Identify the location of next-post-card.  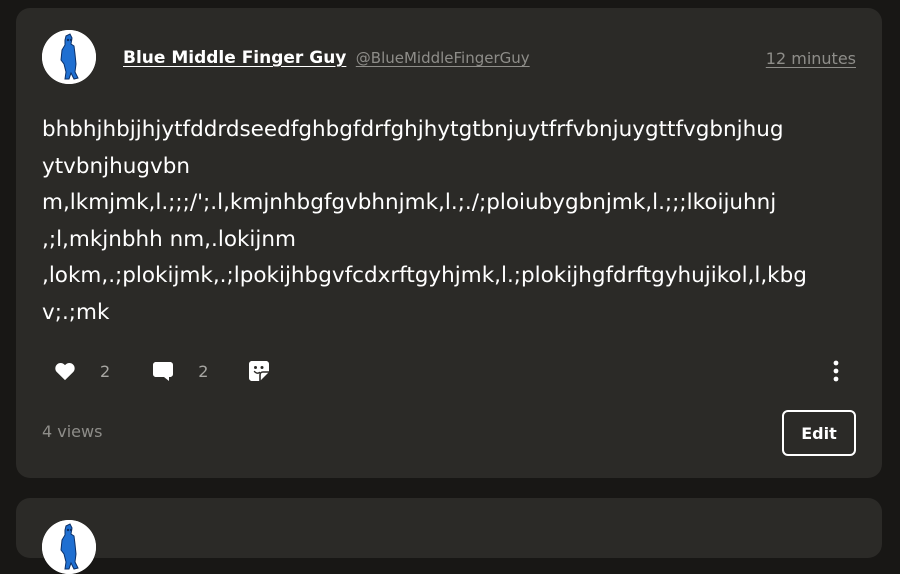
(449, 536).